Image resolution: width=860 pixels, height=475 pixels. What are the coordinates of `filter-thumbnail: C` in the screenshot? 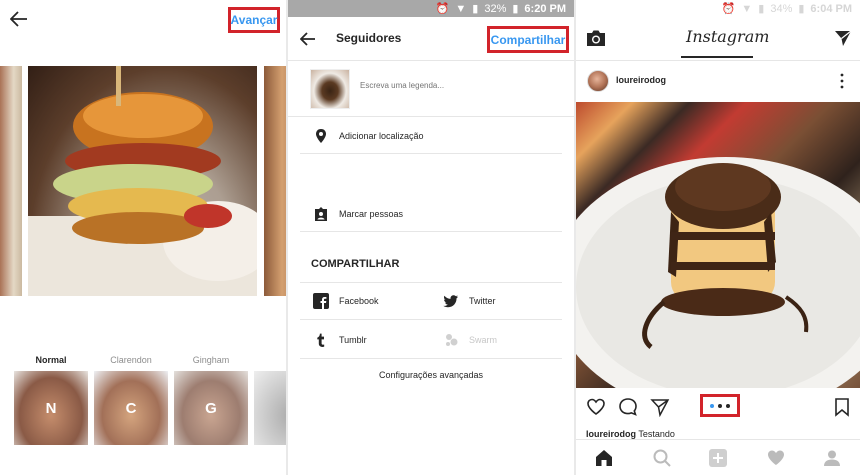 It's located at (131, 408).